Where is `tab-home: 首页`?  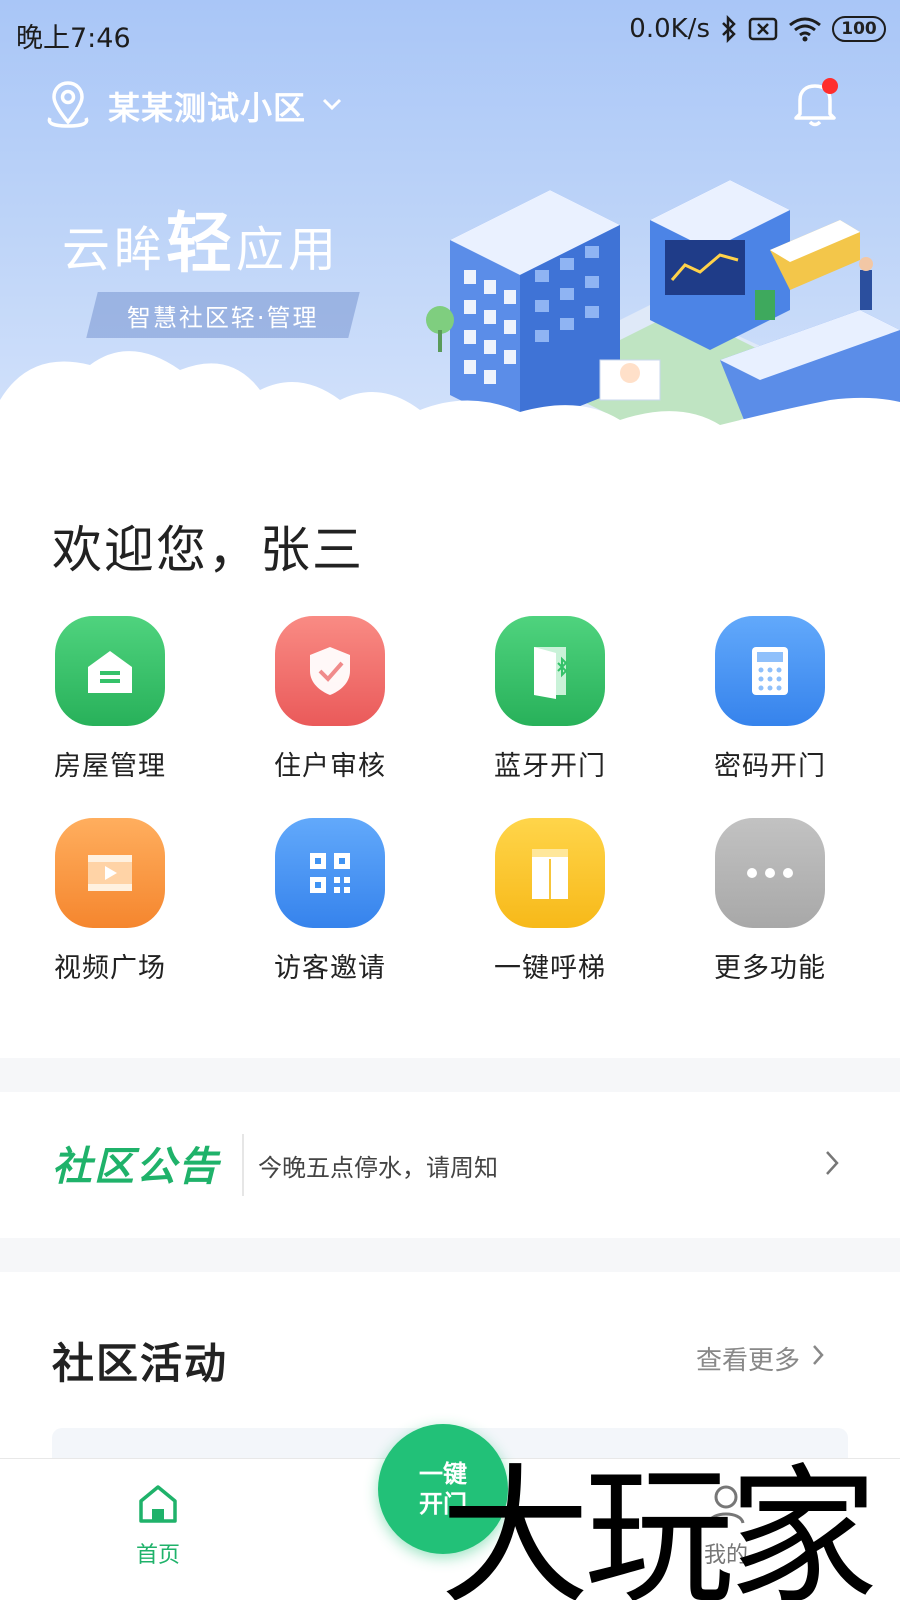 tab-home: 首页 is located at coordinates (158, 1524).